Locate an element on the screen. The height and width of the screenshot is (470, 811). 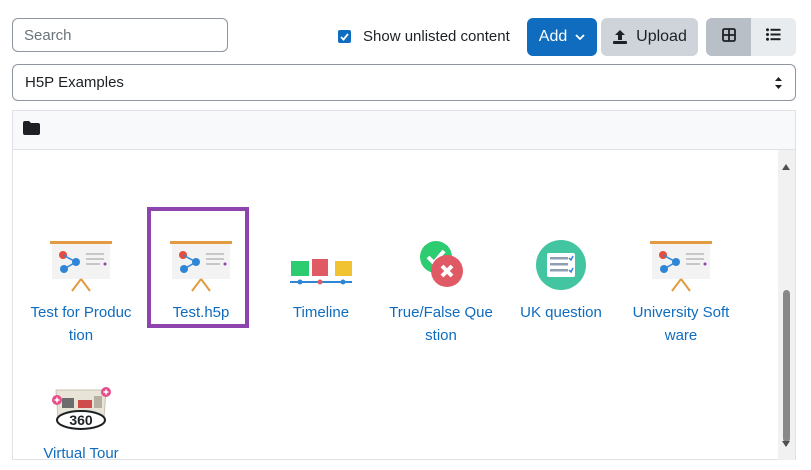
repository-select: H5P Examples is located at coordinates (404, 82).